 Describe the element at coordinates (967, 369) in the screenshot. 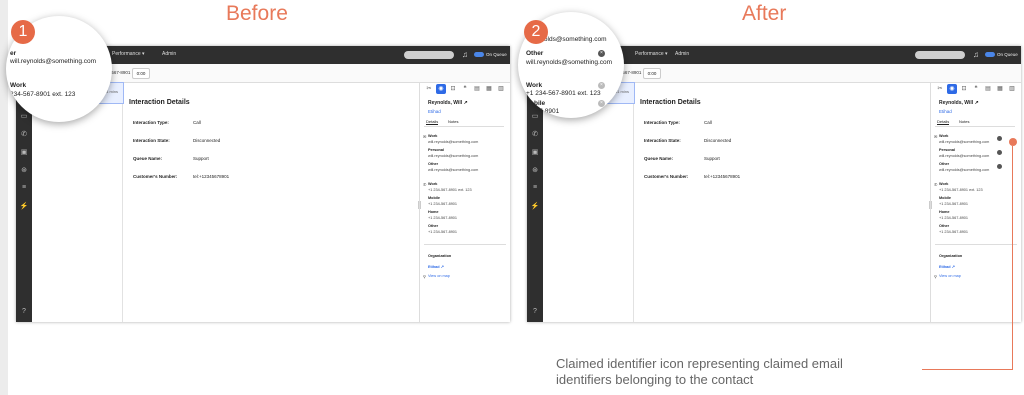

I see `annotation-line` at that location.